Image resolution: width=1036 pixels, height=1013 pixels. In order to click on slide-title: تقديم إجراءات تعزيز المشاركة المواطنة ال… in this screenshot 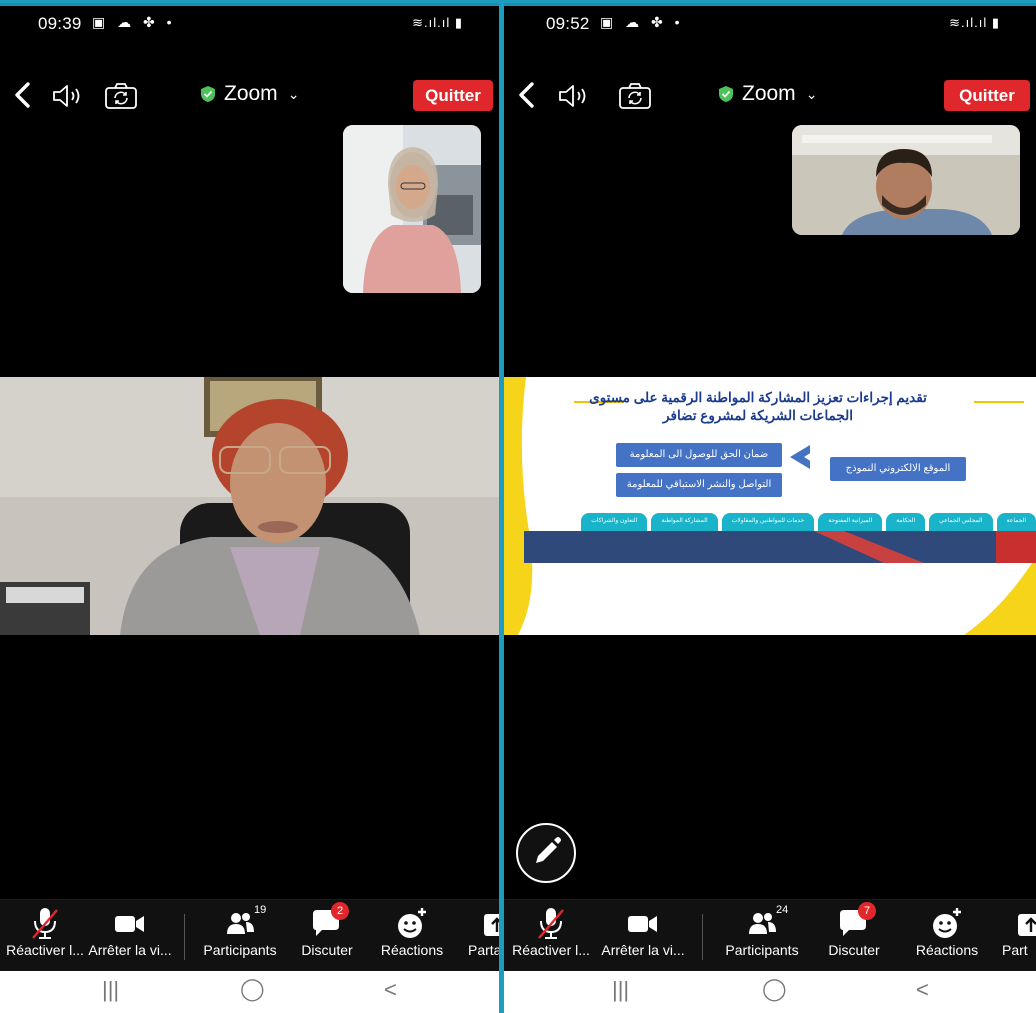, I will do `click(758, 407)`.